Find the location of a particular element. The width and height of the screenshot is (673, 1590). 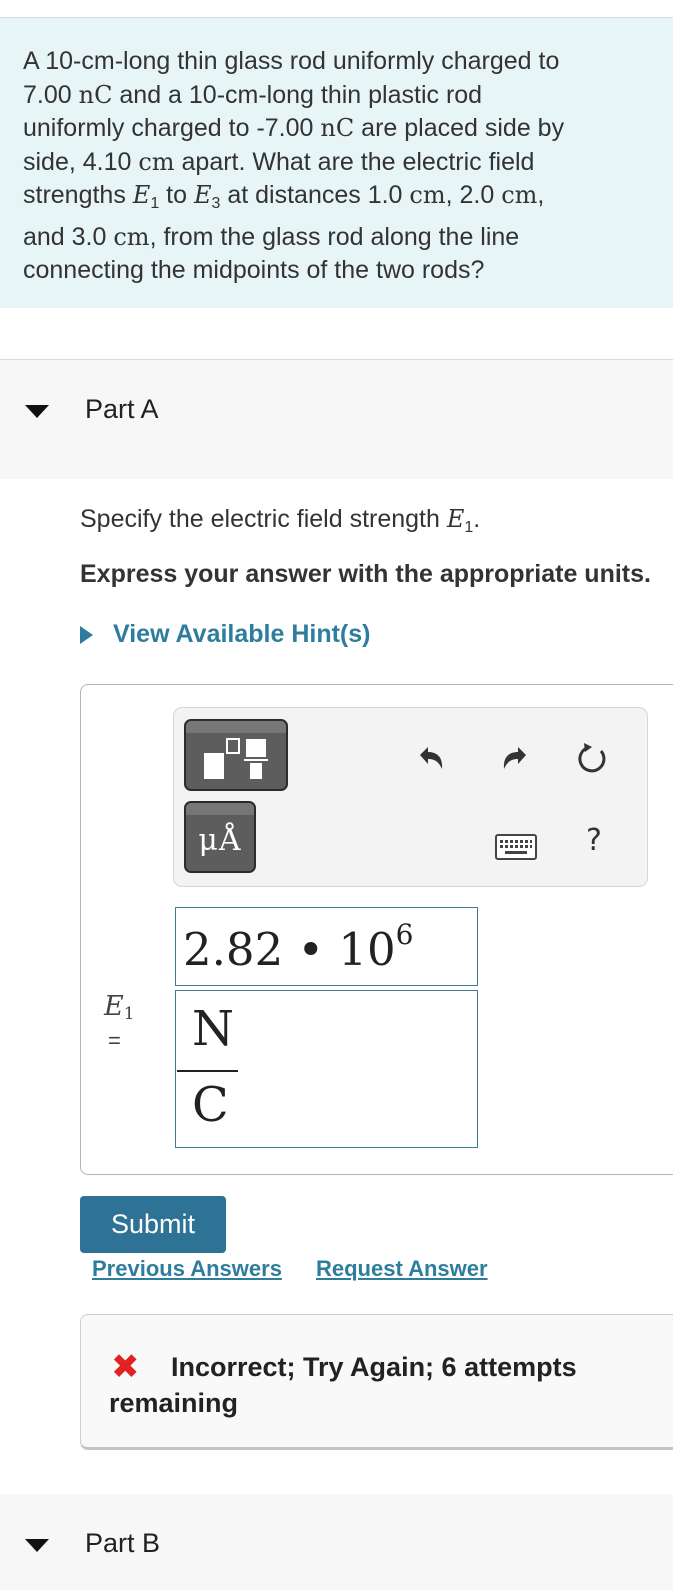

prompt-text: Specify the electric field strength is located at coordinates (263, 519).